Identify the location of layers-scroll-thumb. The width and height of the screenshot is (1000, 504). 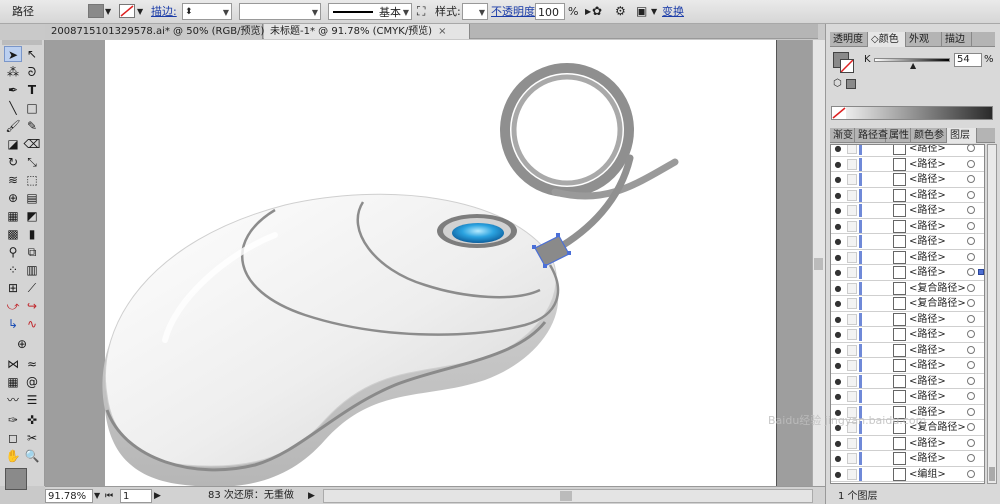
(992, 474).